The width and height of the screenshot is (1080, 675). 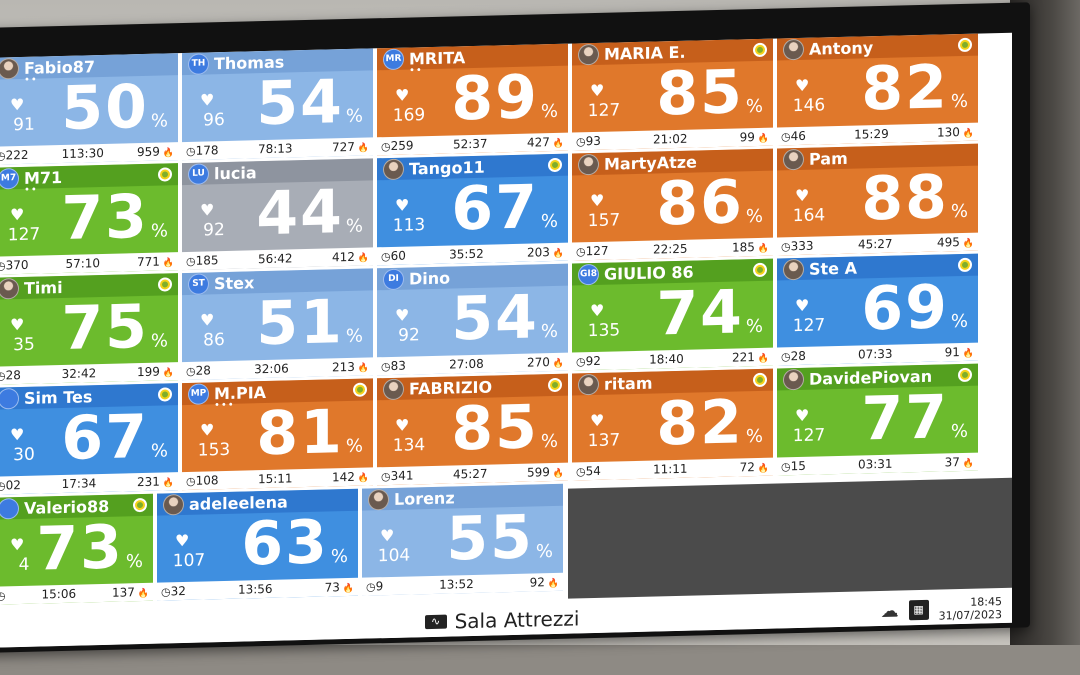 What do you see at coordinates (24, 125) in the screenshot?
I see `heart-rate: 91` at bounding box center [24, 125].